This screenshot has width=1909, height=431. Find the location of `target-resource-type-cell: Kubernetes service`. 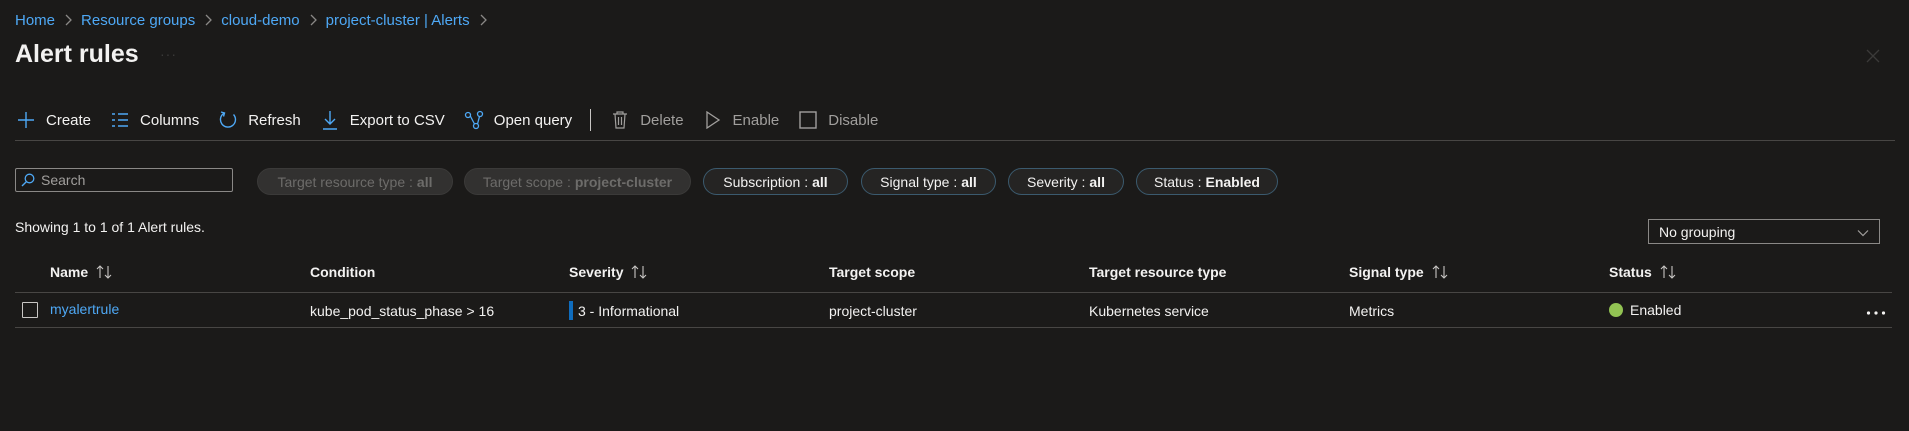

target-resource-type-cell: Kubernetes service is located at coordinates (1149, 311).